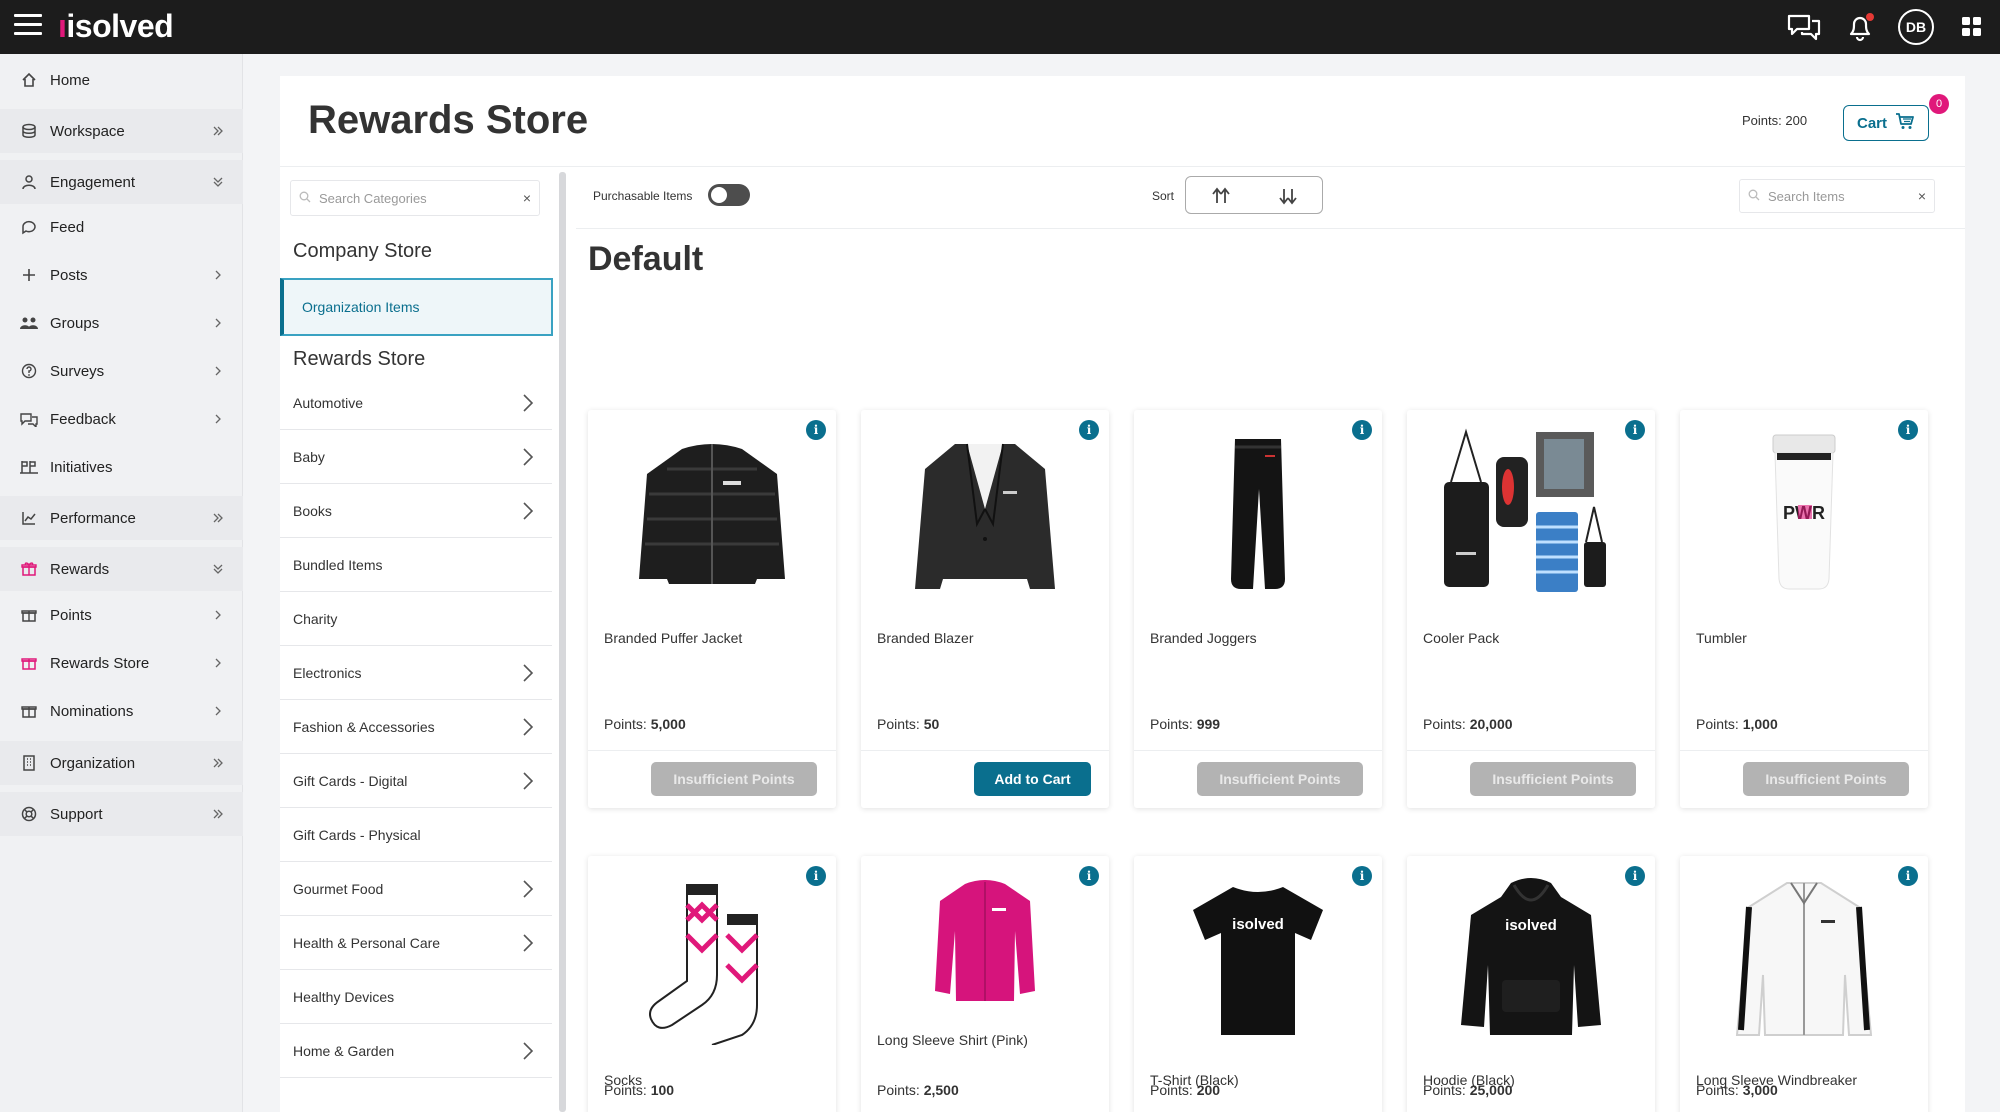 The width and height of the screenshot is (2000, 1112). I want to click on user-icon, so click(29, 182).